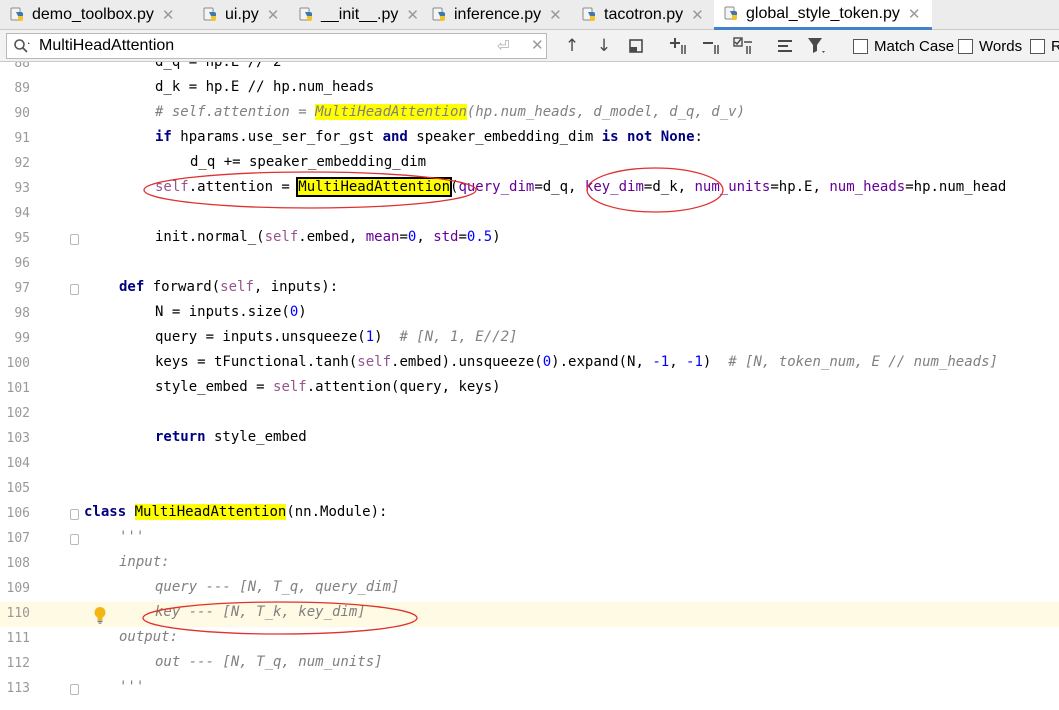 The height and width of the screenshot is (710, 1059). I want to click on code-line: 92 d_q += speaker_embedding_dim, so click(529, 164).